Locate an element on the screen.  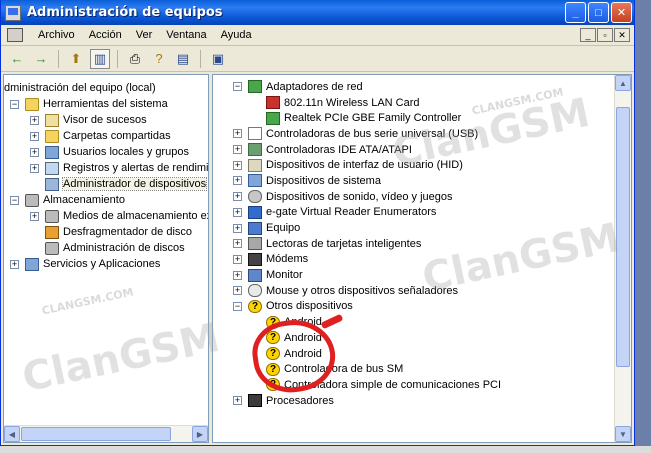
console-tree-item: + Servicios y Aplicaciones is located at coordinates (106, 264).